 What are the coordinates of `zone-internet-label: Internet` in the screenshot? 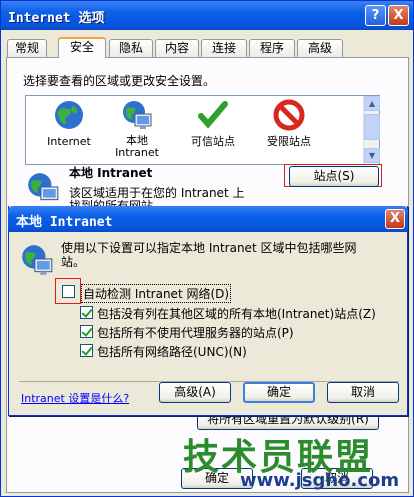 It's located at (69, 141).